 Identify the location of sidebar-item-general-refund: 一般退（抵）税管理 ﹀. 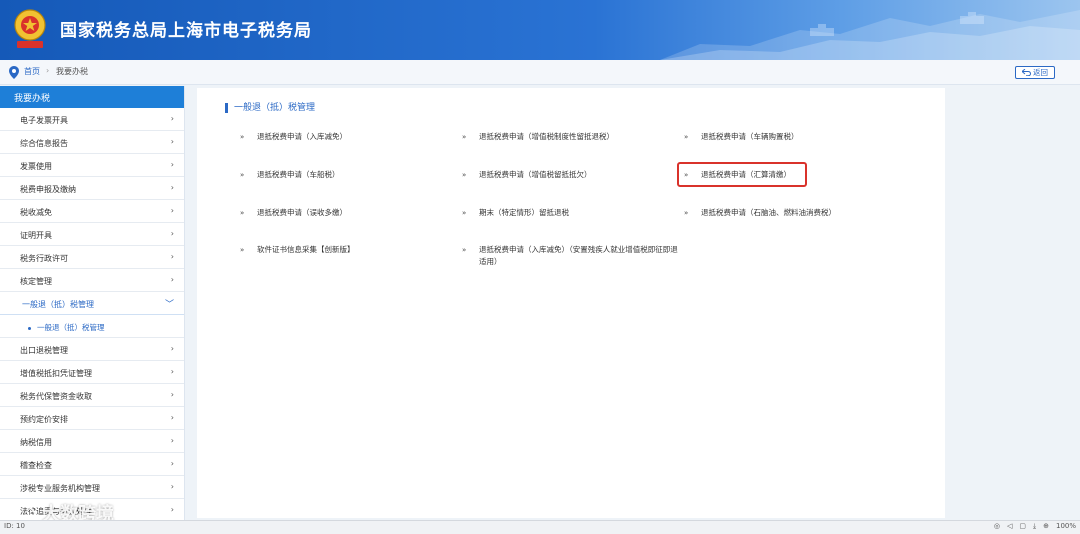
(92, 303).